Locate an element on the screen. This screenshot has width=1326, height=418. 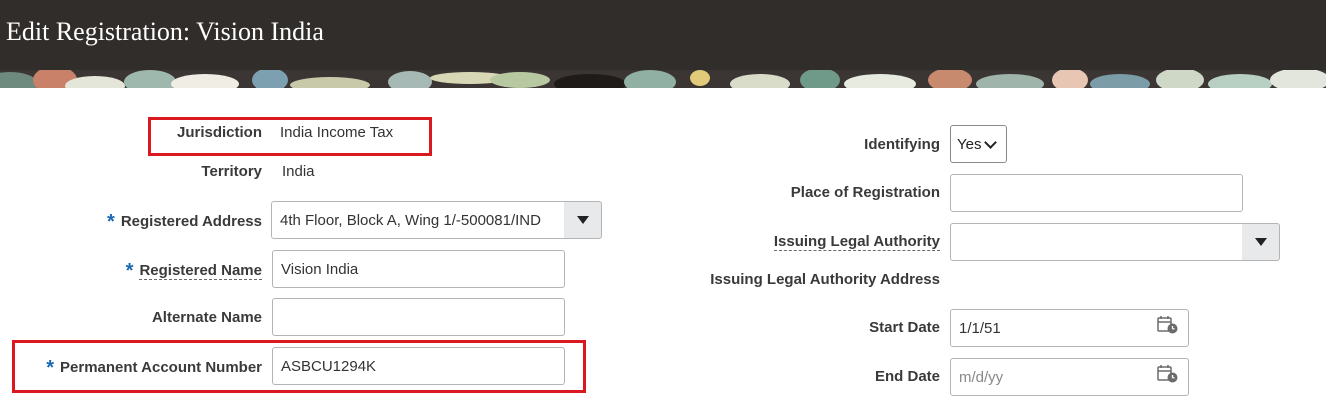
registered-address-dropdown-button is located at coordinates (583, 220).